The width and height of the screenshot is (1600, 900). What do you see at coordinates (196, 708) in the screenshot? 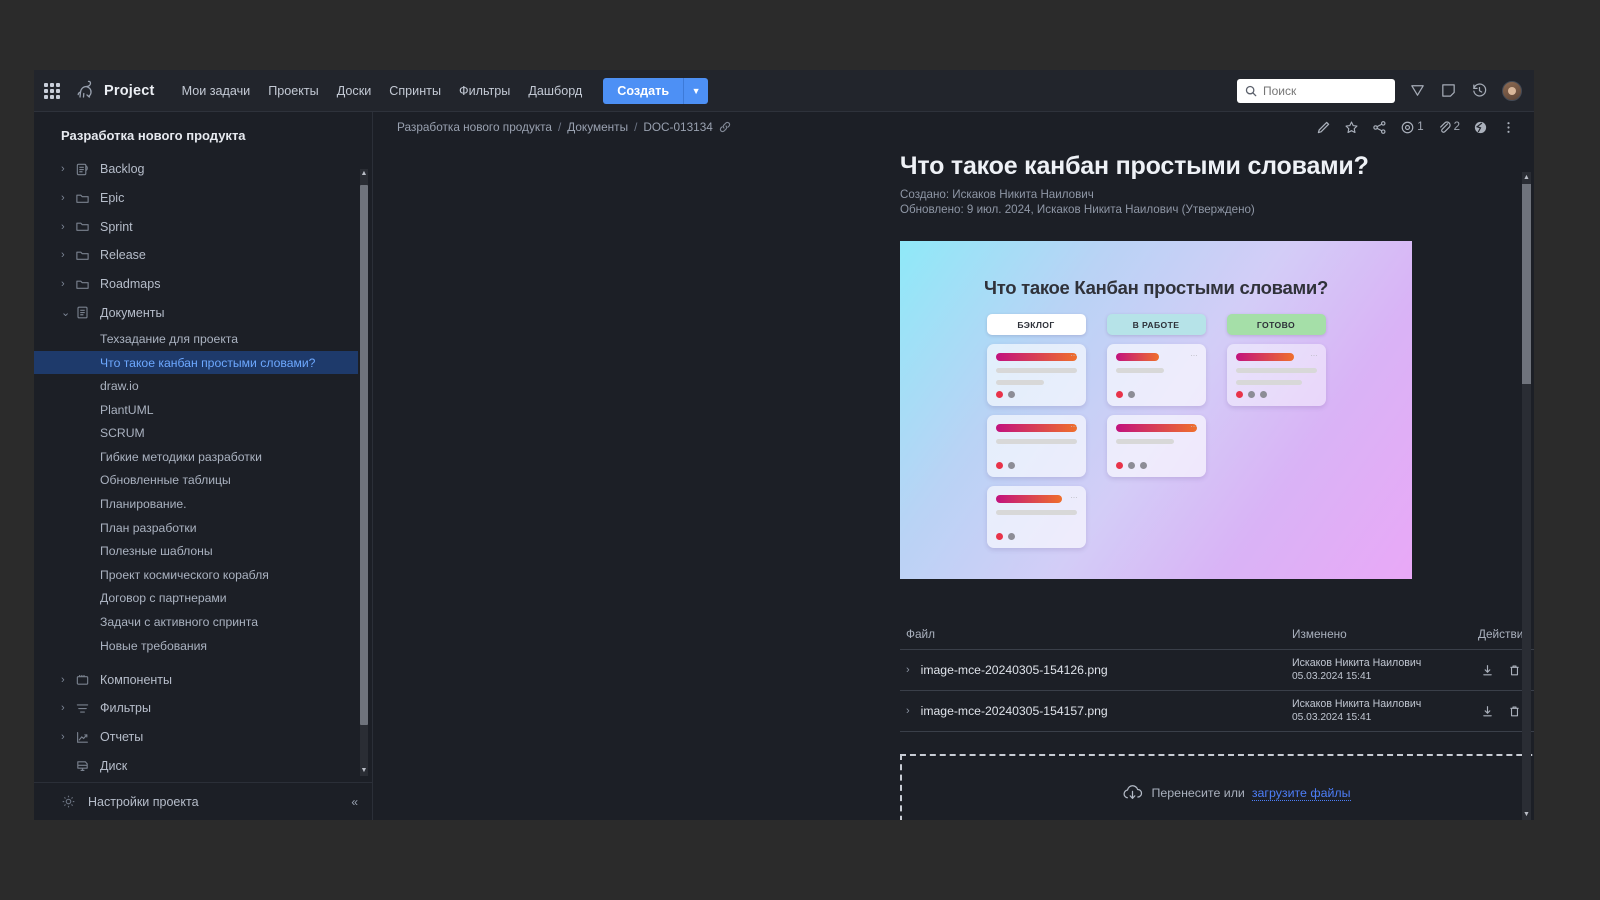
I see `sidebar-item-filters: › Фильтры` at bounding box center [196, 708].